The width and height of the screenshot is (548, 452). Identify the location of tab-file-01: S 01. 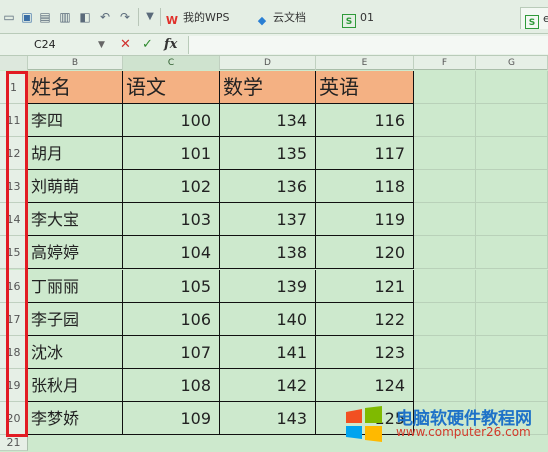
(358, 18).